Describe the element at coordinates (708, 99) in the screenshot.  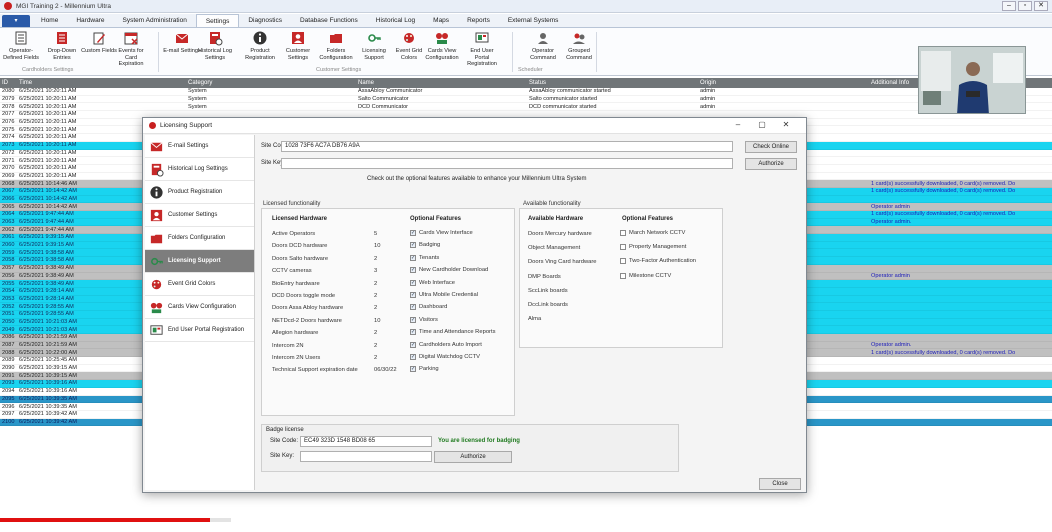
I see `cell-origin: admin` at that location.